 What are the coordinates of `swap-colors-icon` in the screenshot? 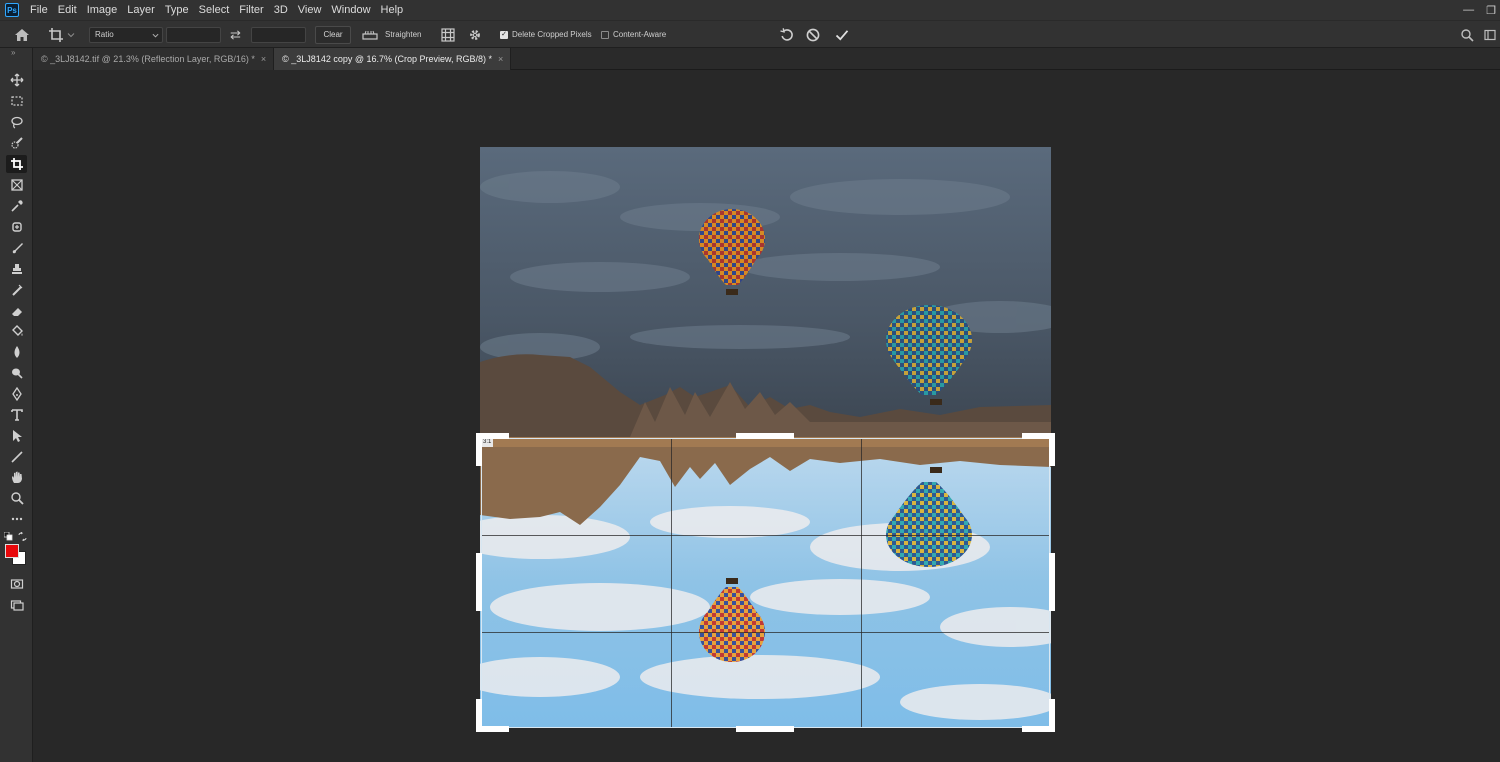 It's located at (22, 536).